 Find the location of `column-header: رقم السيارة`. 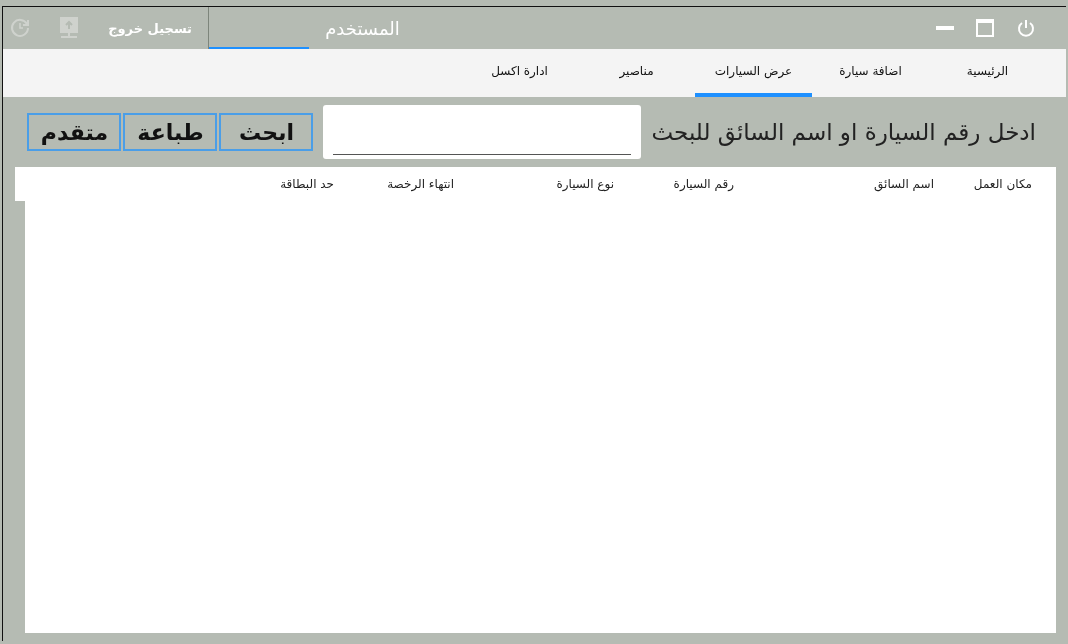

column-header: رقم السيارة is located at coordinates (674, 184).